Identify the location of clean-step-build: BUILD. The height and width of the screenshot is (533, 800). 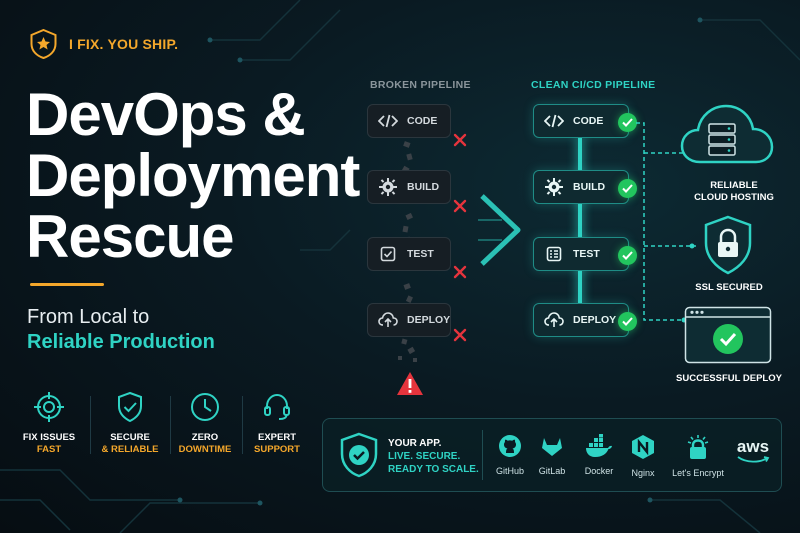
(581, 187).